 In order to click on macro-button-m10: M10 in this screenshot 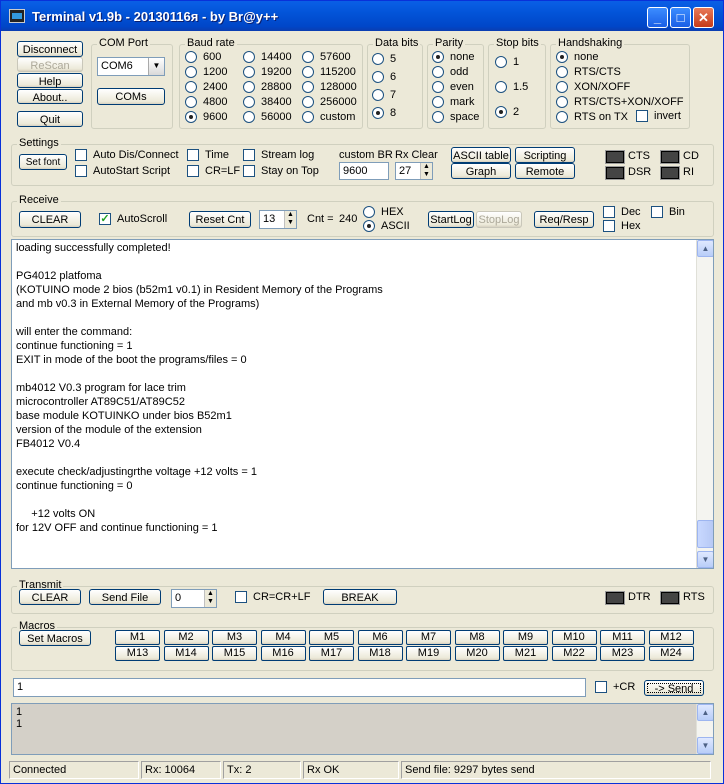, I will do `click(574, 637)`.